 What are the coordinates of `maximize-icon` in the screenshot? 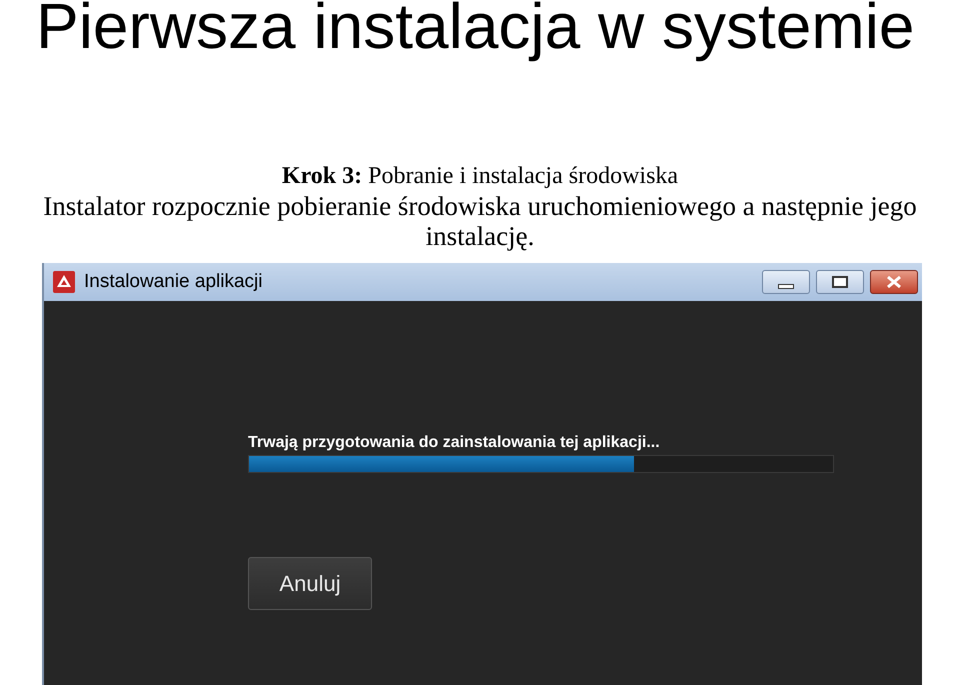 It's located at (840, 282).